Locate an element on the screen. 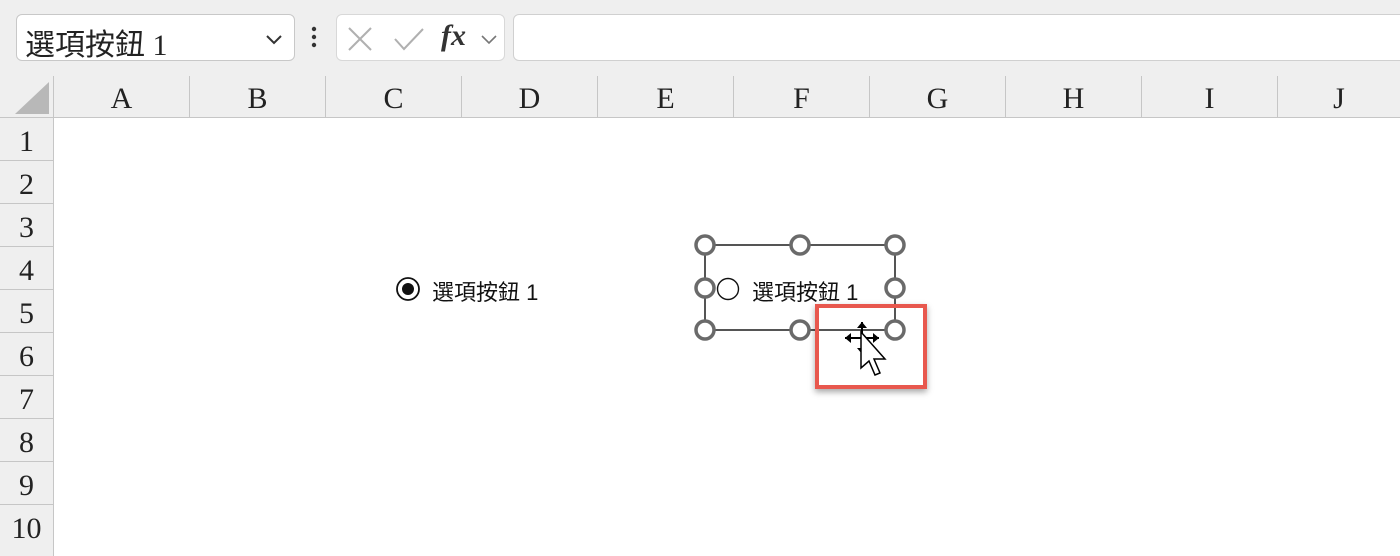 Image resolution: width=1400 pixels, height=556 pixels. formula-bar: 選項按鈕 1 fx is located at coordinates (700, 38).